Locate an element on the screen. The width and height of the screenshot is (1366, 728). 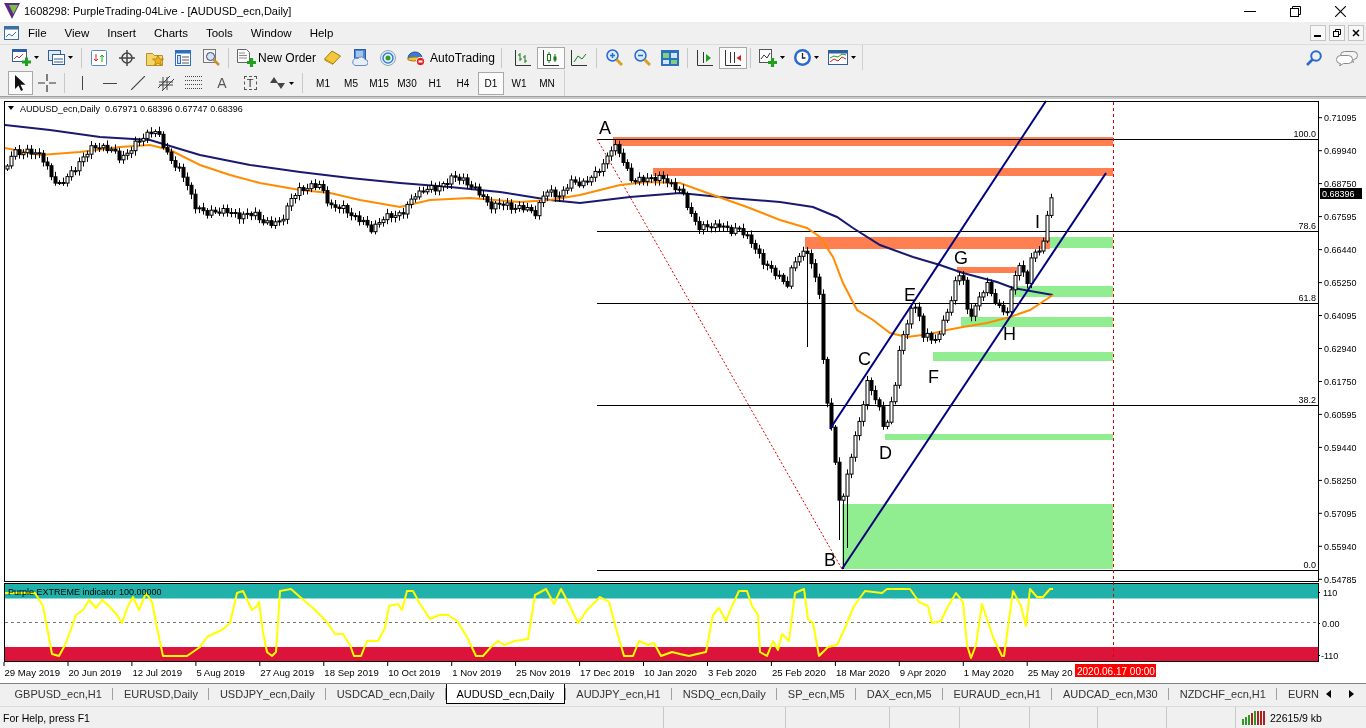
wave-label: I is located at coordinates (1037, 222).